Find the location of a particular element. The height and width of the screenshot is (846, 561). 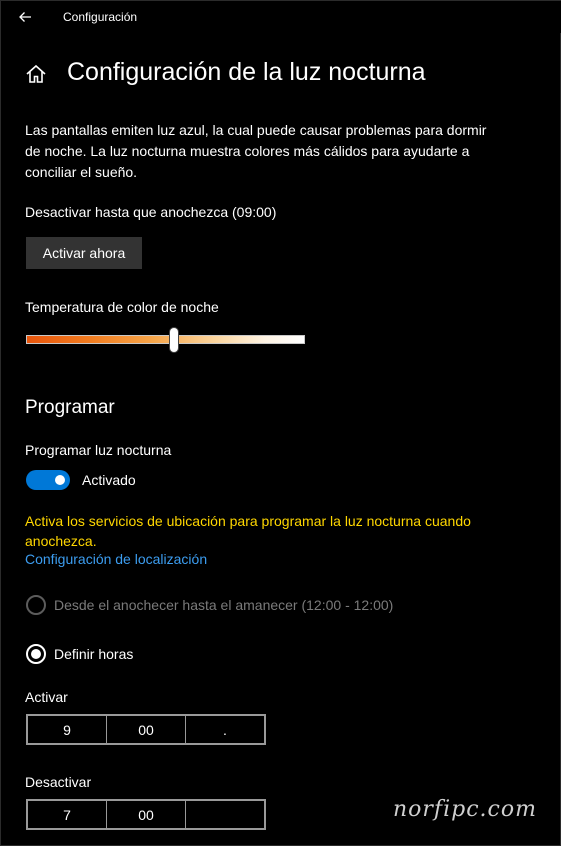

slider-track is located at coordinates (165, 339).